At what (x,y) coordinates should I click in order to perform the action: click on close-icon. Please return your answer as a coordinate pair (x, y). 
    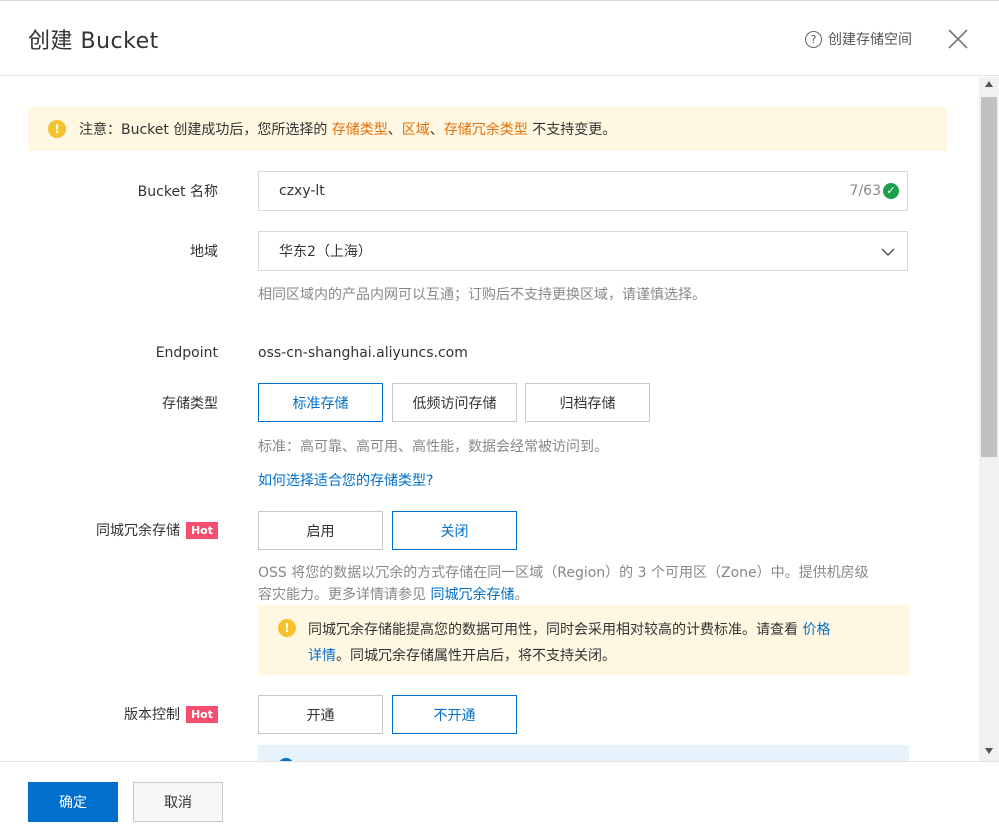
    Looking at the image, I should click on (958, 39).